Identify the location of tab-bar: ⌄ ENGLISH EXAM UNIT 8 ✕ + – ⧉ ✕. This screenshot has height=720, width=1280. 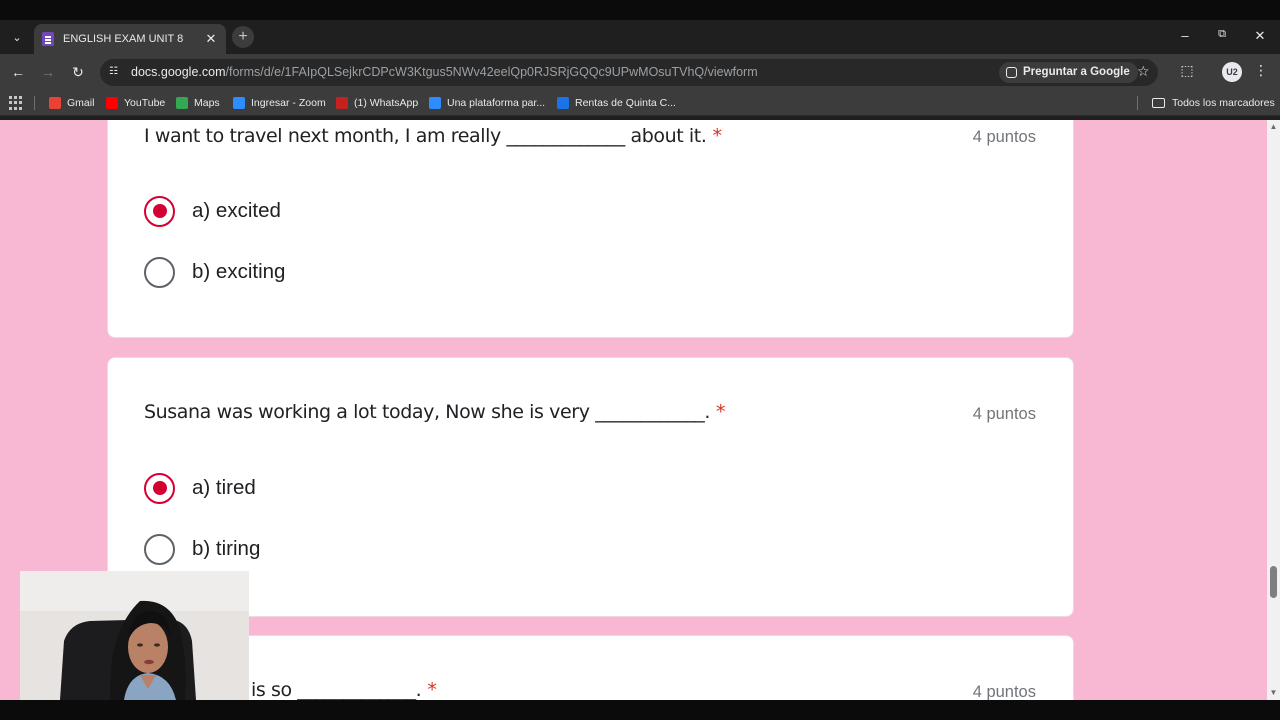
(640, 37).